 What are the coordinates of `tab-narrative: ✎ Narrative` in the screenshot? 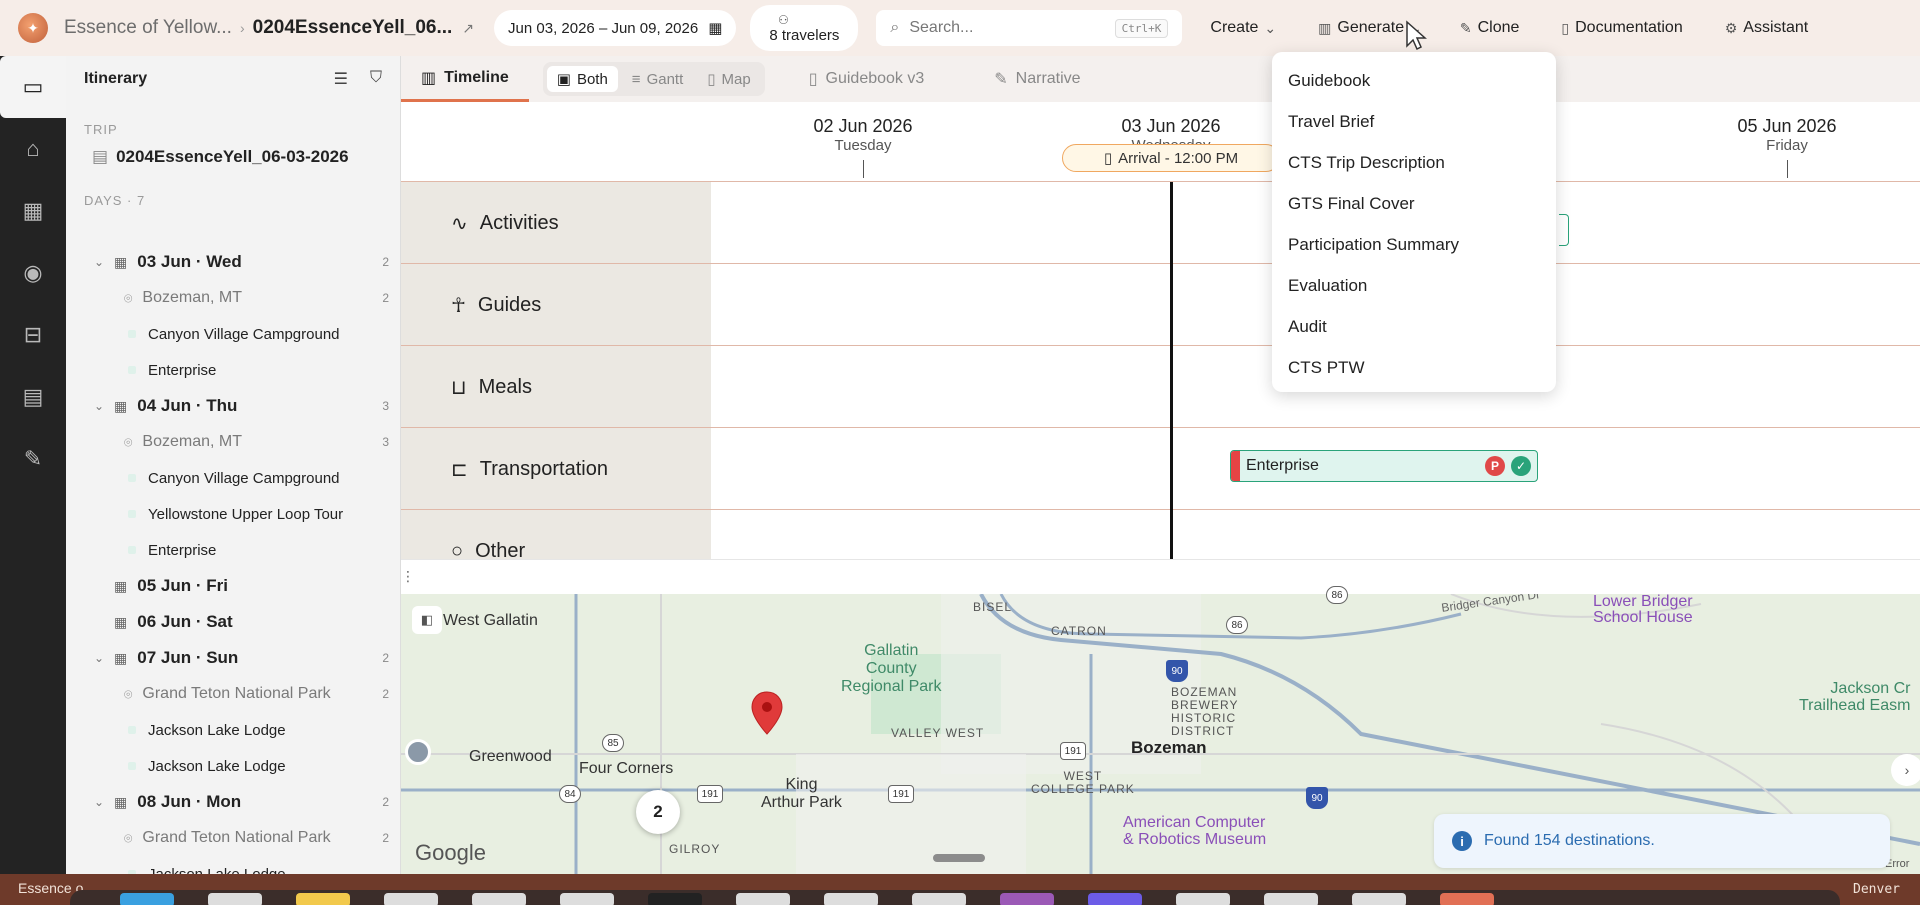 It's located at (1037, 79).